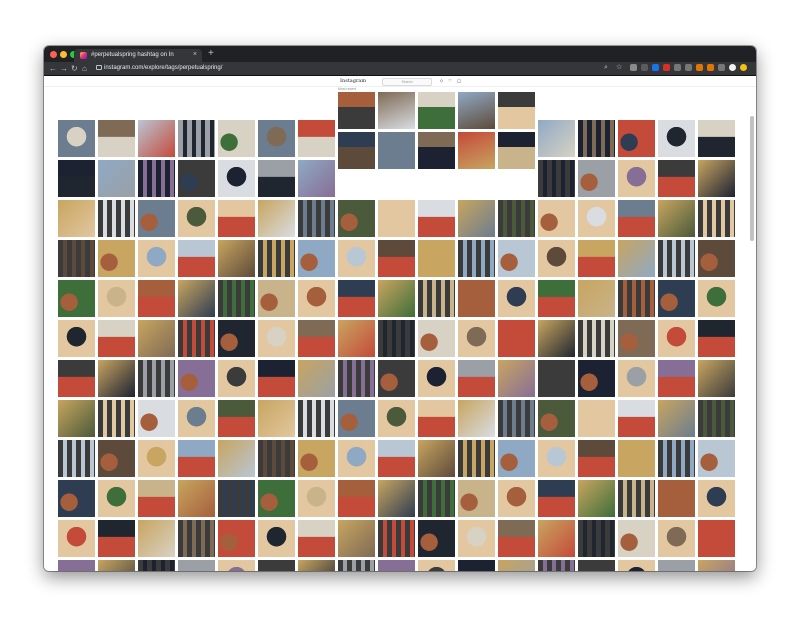  I want to click on instagram-logo: Instagram, so click(353, 81).